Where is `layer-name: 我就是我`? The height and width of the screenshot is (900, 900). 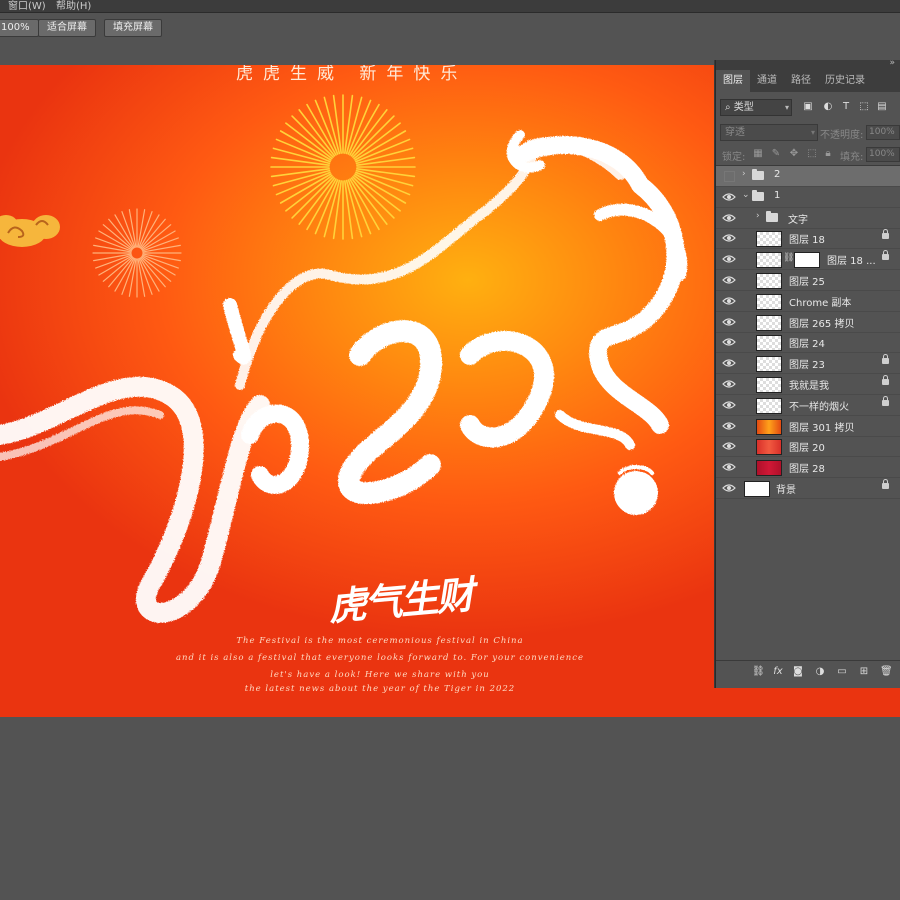 layer-name: 我就是我 is located at coordinates (809, 384).